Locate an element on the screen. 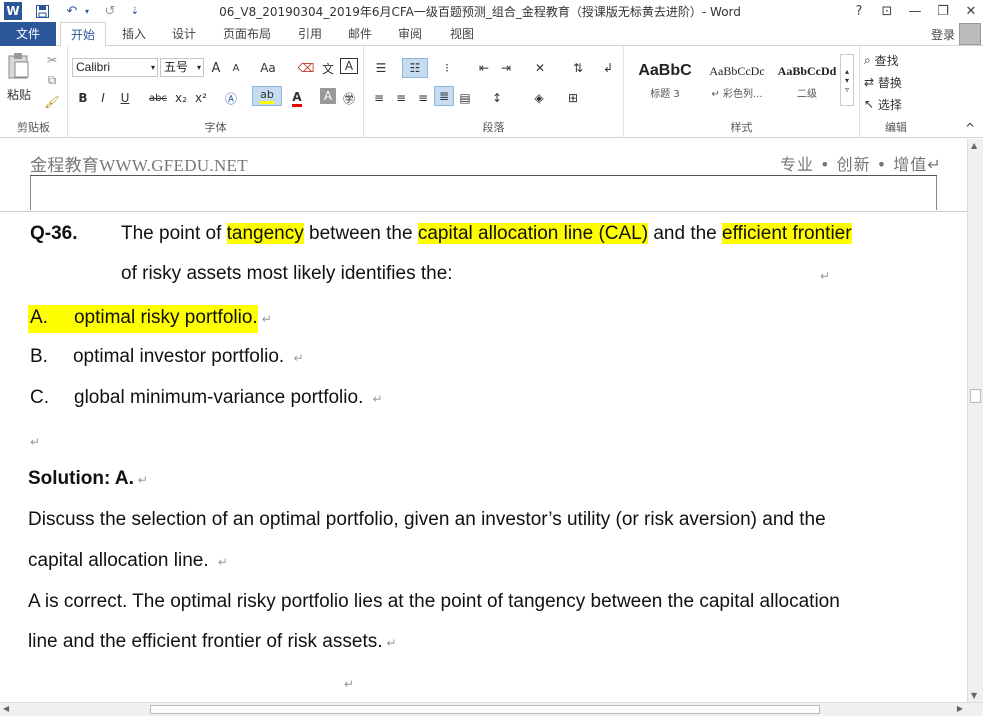 This screenshot has height=716, width=983. chevron-down-icon: ▾ is located at coordinates (198, 67).